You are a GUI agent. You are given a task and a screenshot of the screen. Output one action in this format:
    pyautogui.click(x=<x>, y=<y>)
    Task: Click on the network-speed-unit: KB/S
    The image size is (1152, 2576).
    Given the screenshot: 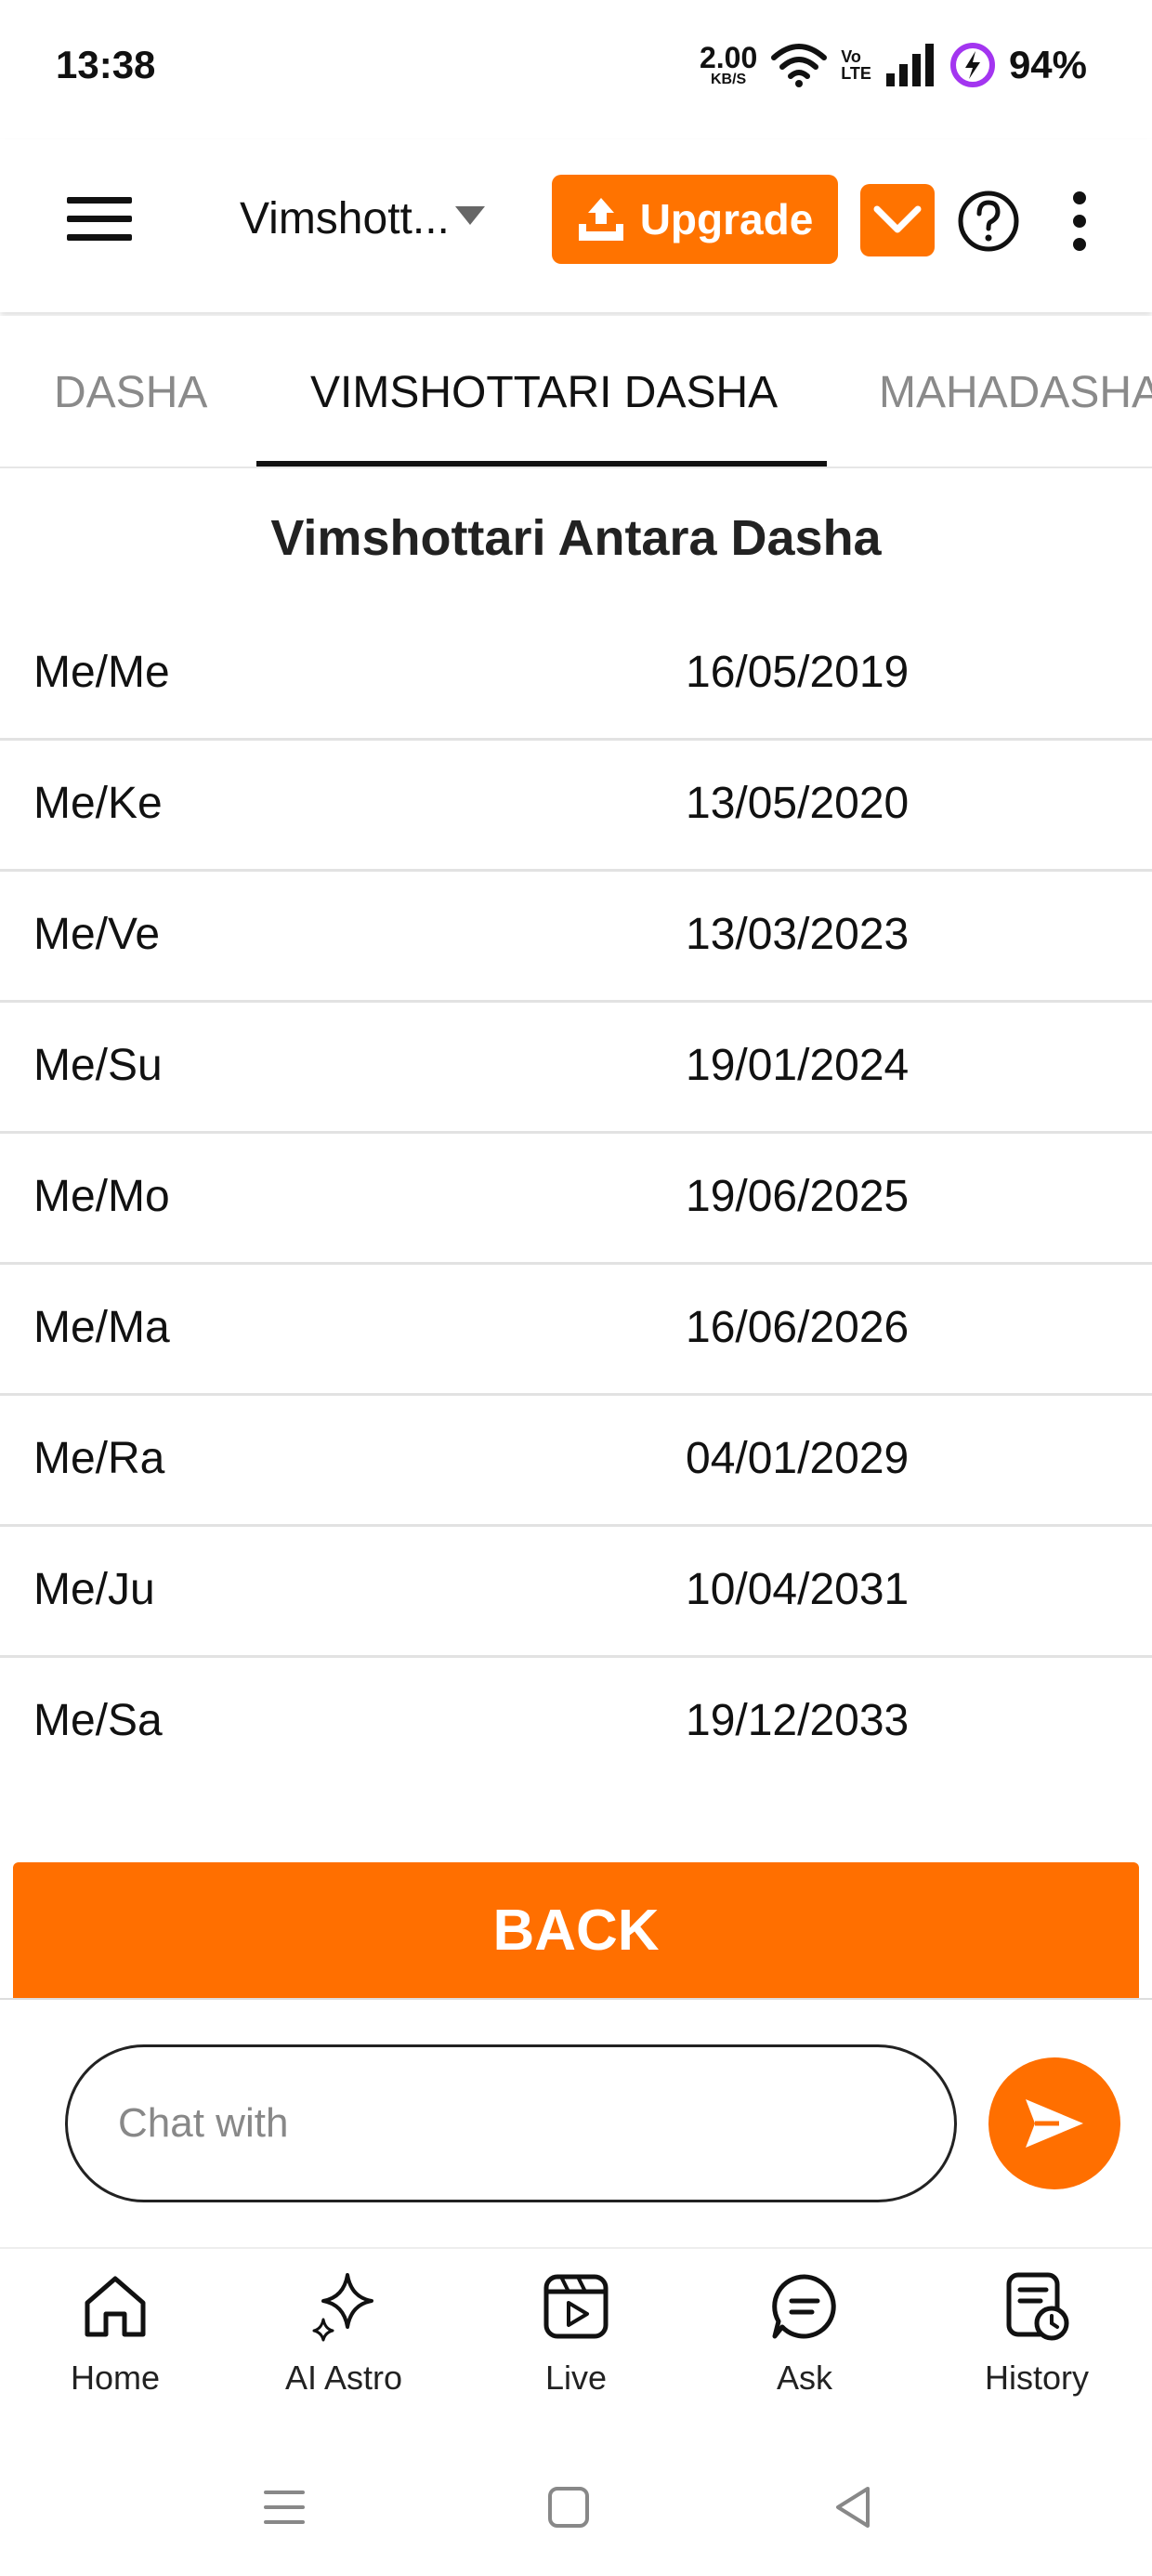 What is the action you would take?
    pyautogui.click(x=729, y=79)
    